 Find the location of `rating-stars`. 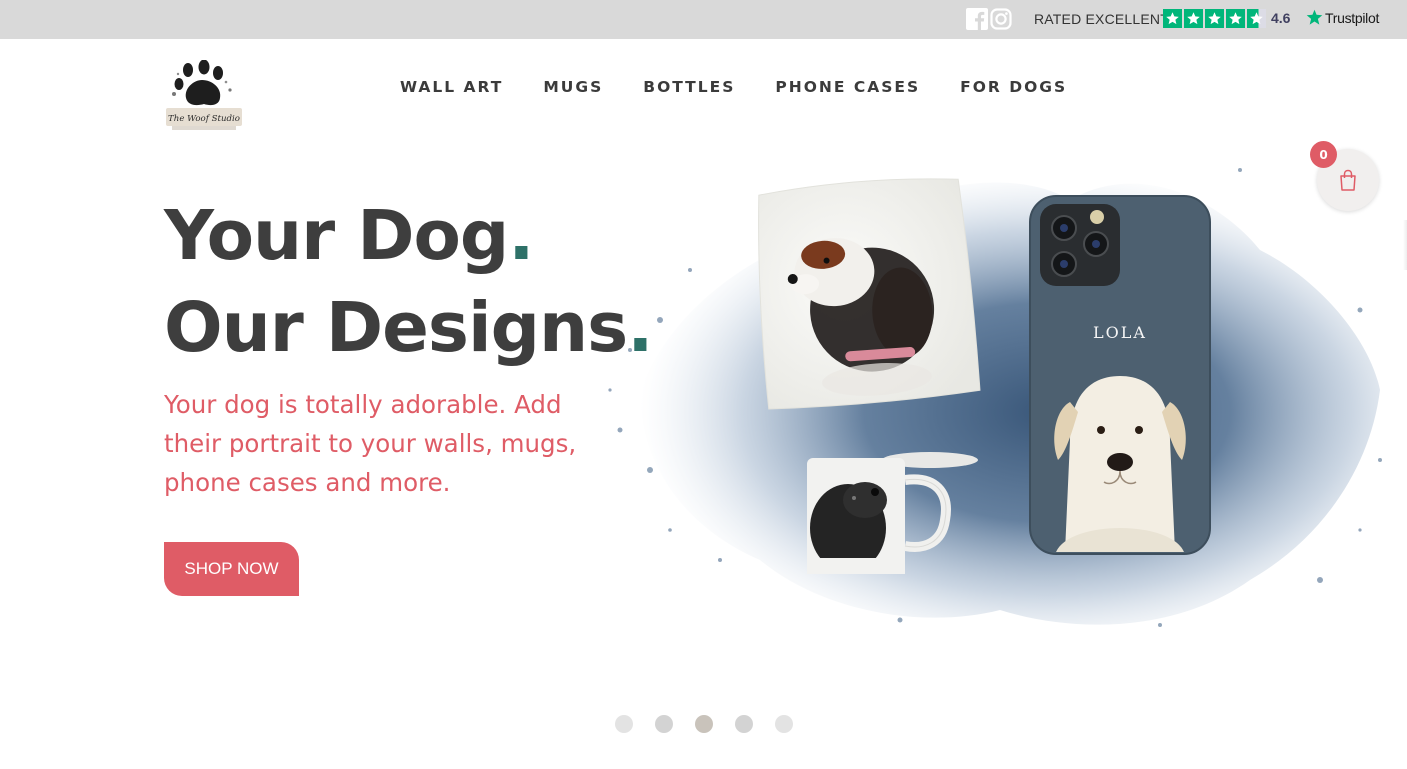

rating-stars is located at coordinates (1214, 18).